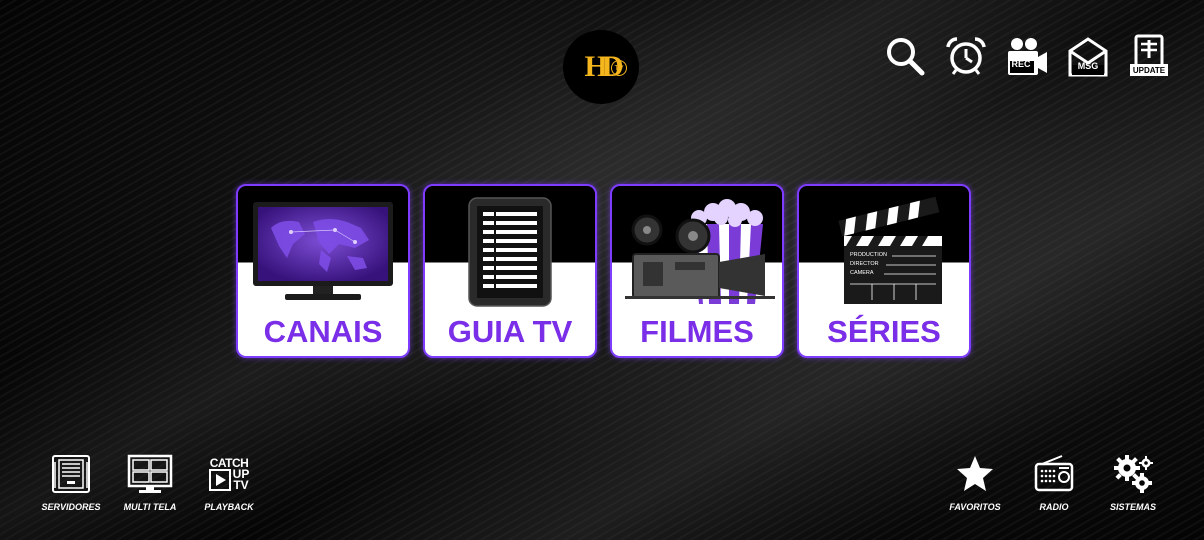 The width and height of the screenshot is (1204, 540). I want to click on top-toolbar: REC MSG UPDATE, so click(1027, 56).